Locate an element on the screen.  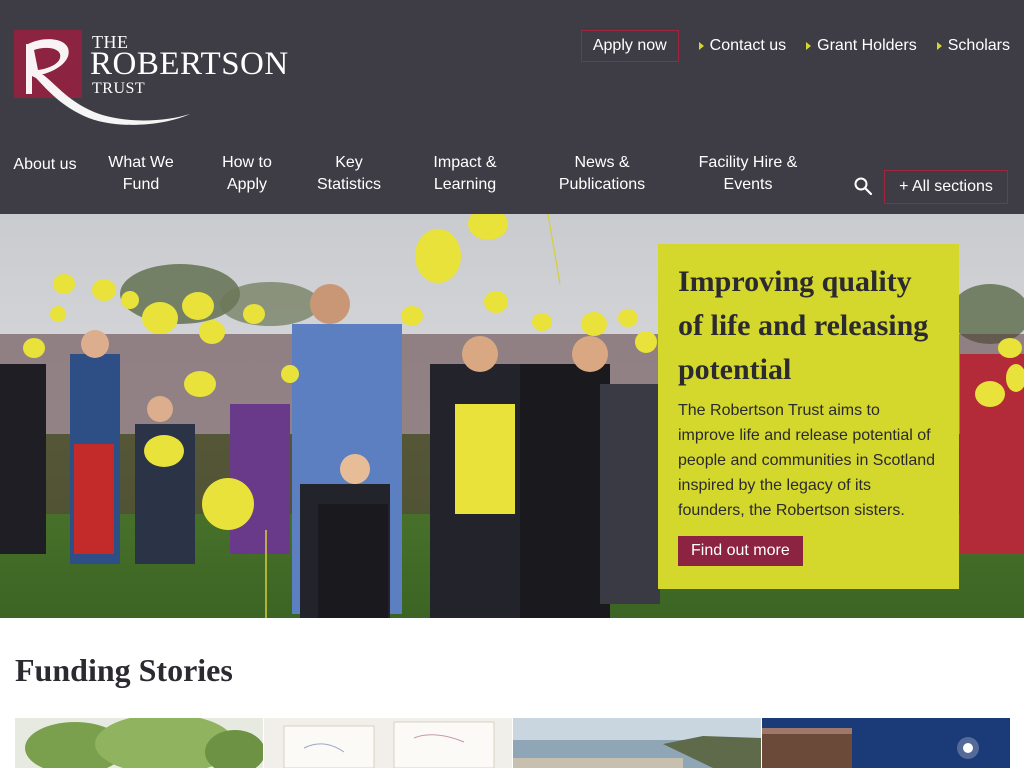
nav-item-impact-learning: Impact & Learning is located at coordinates (465, 174).